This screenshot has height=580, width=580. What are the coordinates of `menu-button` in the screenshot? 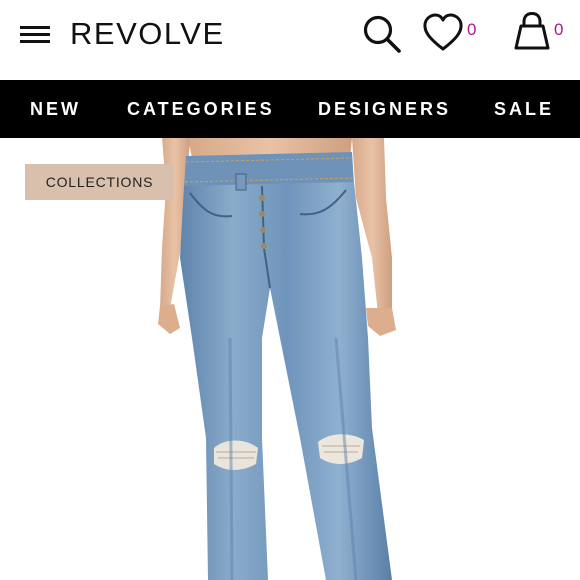 It's located at (36, 35).